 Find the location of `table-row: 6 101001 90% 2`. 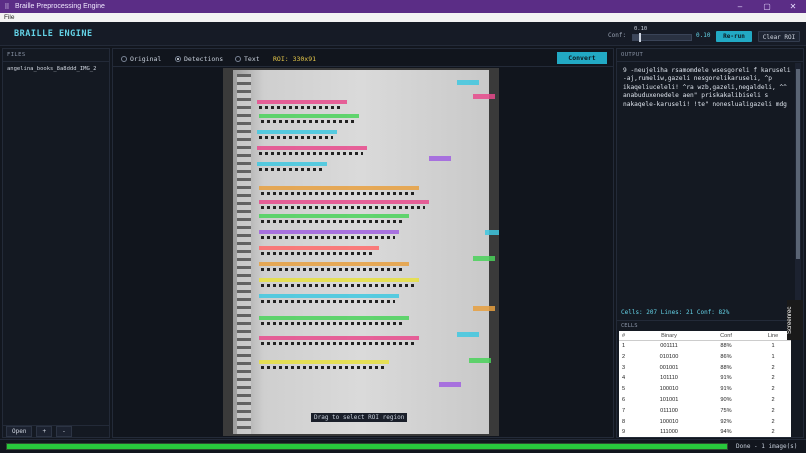

table-row: 6 101001 90% 2 is located at coordinates (705, 400).